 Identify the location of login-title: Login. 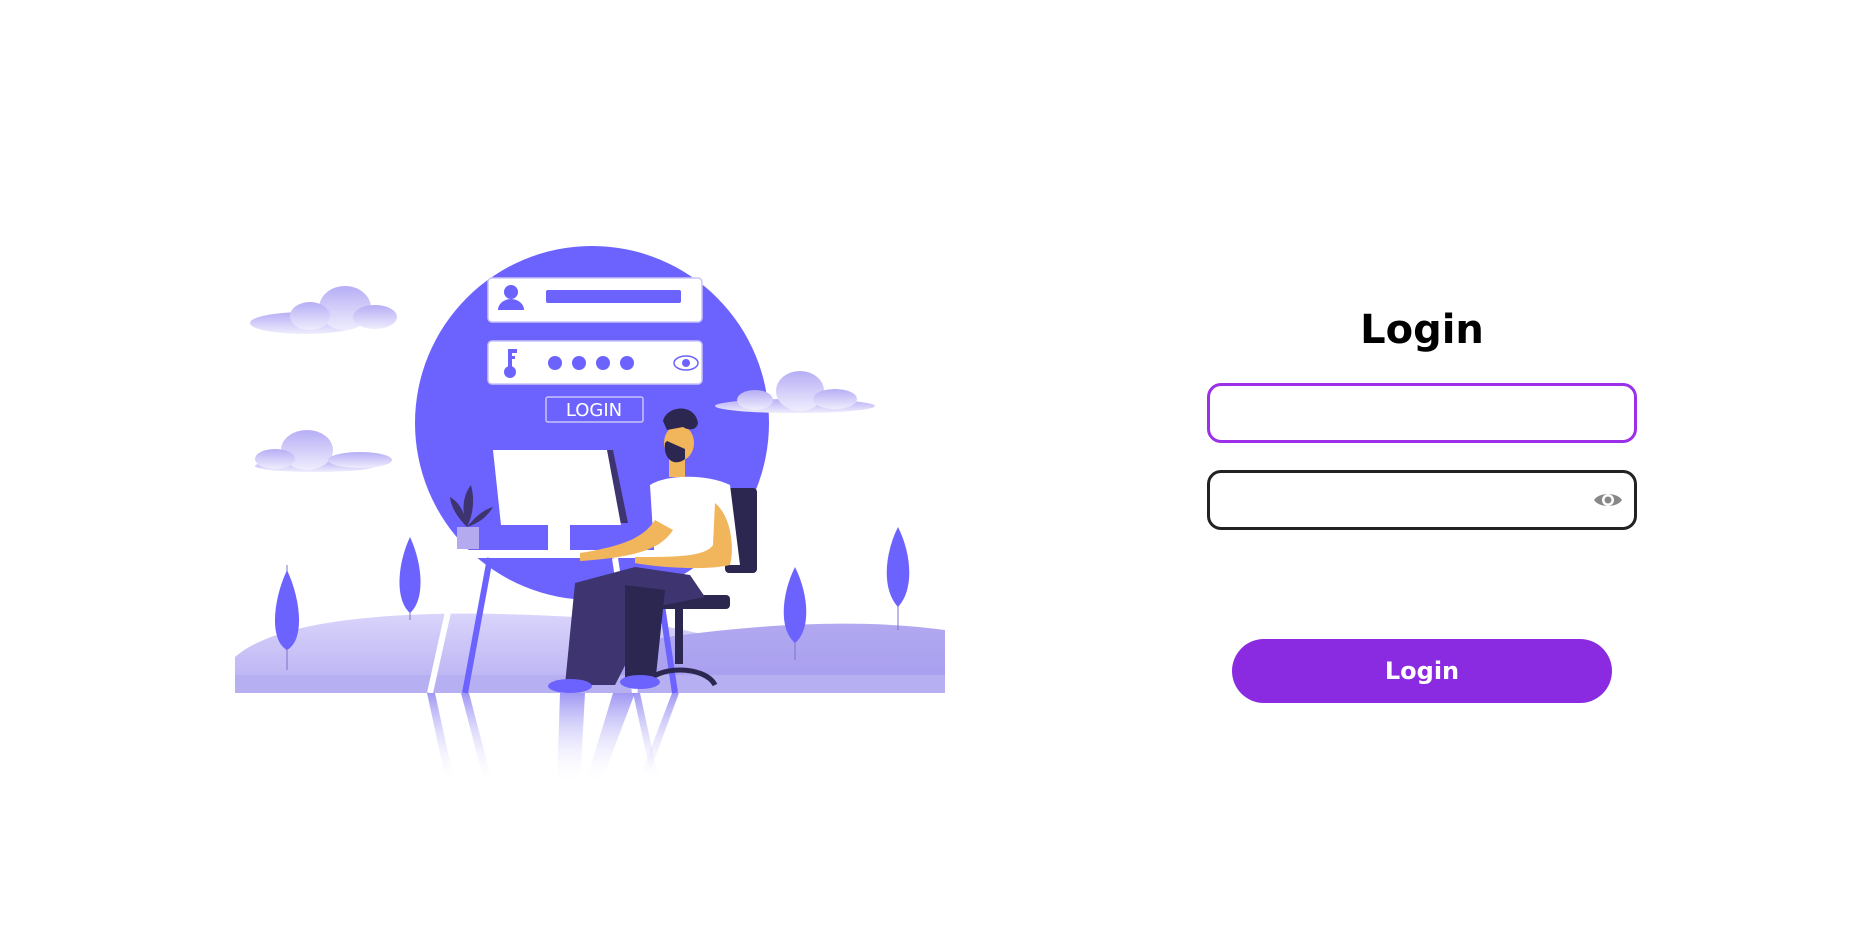
(1422, 330).